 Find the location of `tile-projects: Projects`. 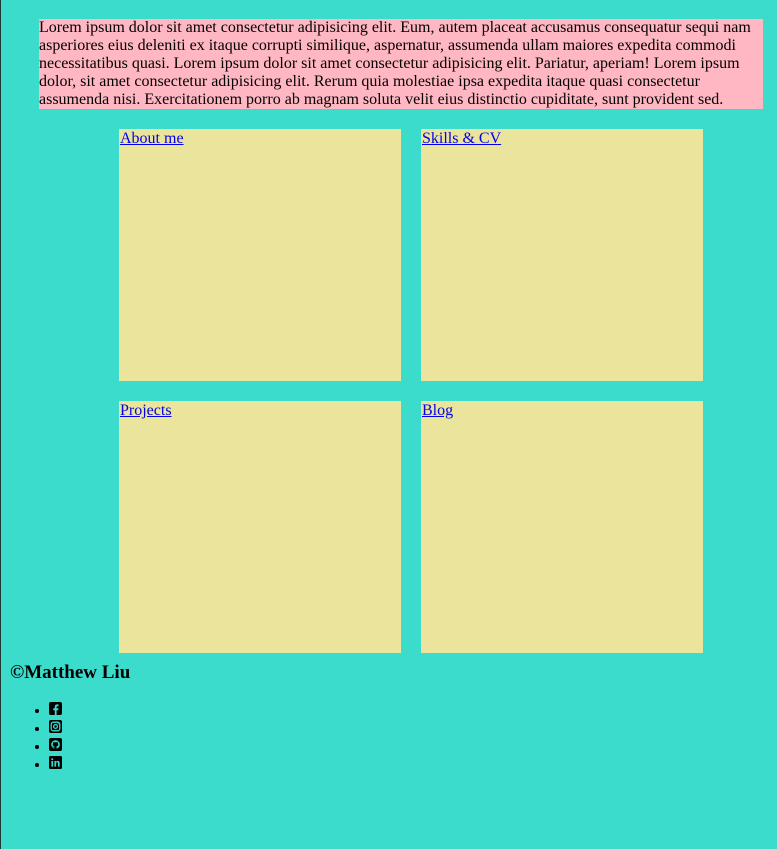

tile-projects: Projects is located at coordinates (260, 527).